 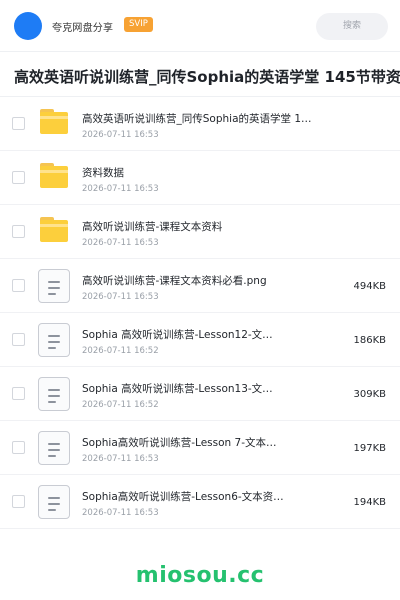 What do you see at coordinates (200, 575) in the screenshot?
I see `watermark: miosou.cc` at bounding box center [200, 575].